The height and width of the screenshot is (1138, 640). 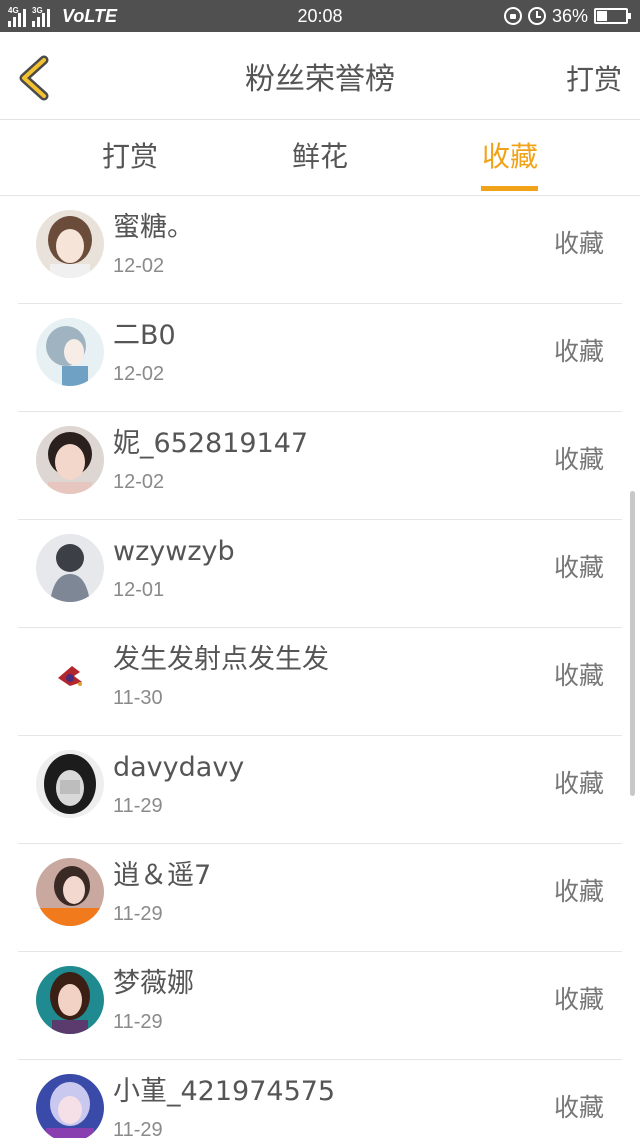 I want to click on status-bar: 4G 3G VoLTE 20:08 36%, so click(x=320, y=16).